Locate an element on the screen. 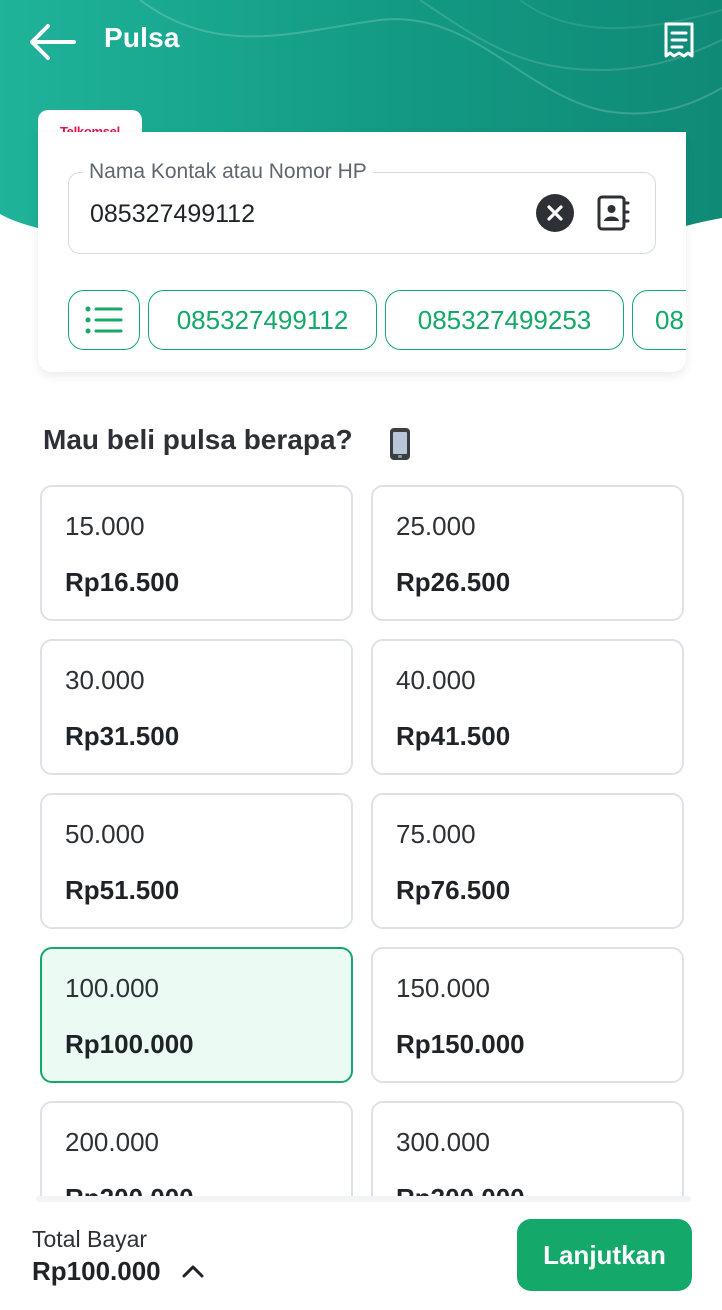  option-nominal: 200.000 is located at coordinates (112, 1142).